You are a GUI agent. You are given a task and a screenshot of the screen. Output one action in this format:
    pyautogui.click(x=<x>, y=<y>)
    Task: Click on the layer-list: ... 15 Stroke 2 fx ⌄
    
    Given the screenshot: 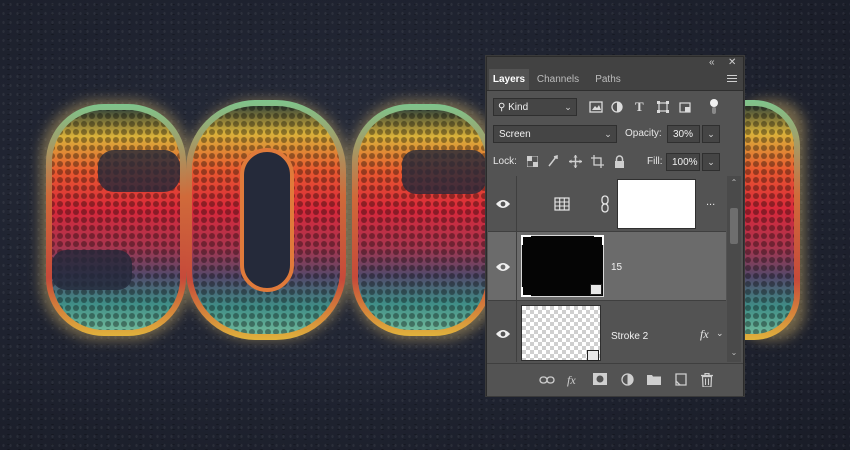 What is the action you would take?
    pyautogui.click(x=607, y=269)
    